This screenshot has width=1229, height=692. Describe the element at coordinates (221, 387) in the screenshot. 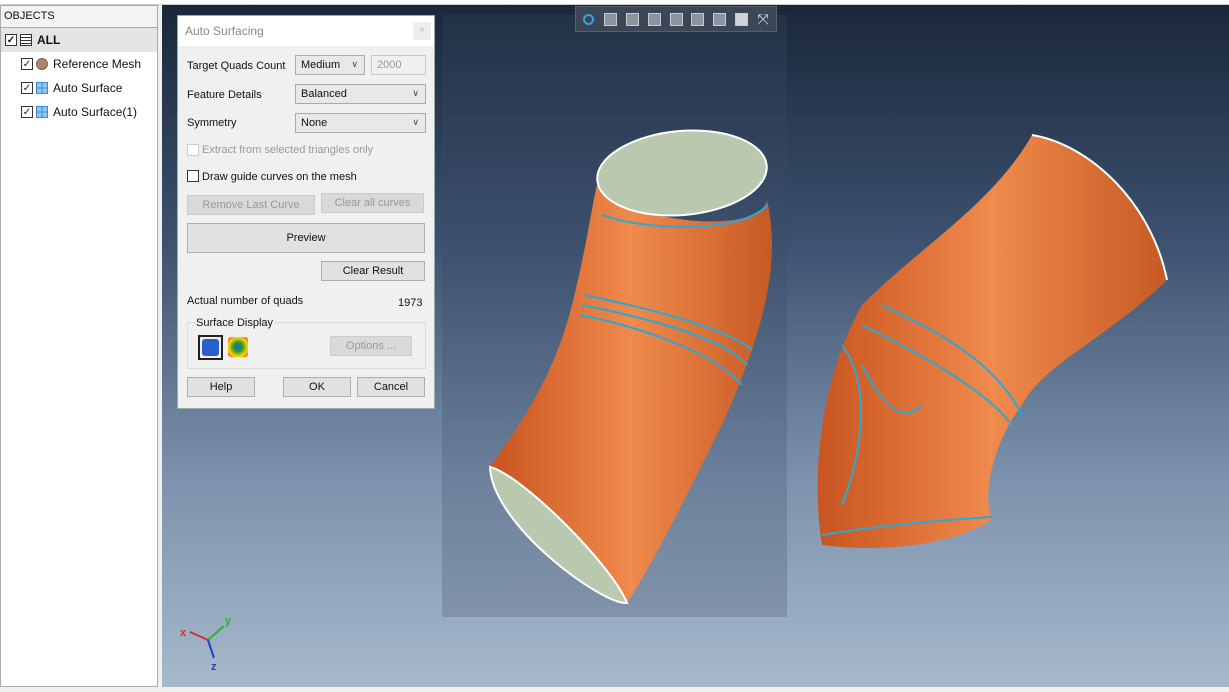

I see `help-button: Help` at that location.